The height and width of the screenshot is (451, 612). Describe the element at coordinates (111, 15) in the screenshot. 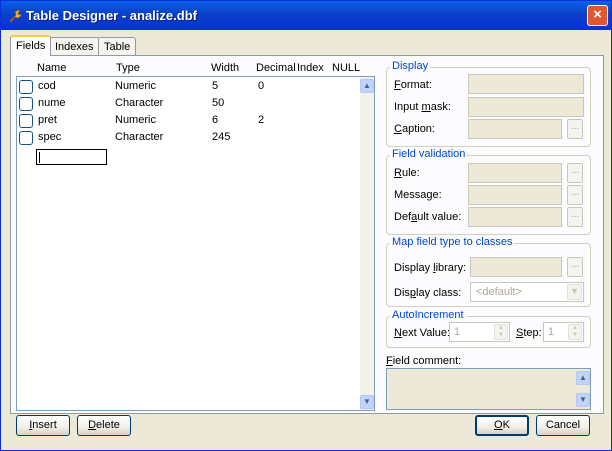

I see `window-title: Table Designer - analize.dbf` at that location.